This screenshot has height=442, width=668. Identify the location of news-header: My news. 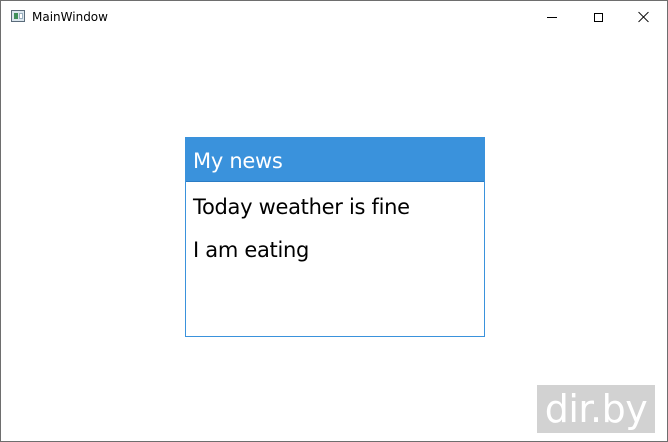
(335, 160).